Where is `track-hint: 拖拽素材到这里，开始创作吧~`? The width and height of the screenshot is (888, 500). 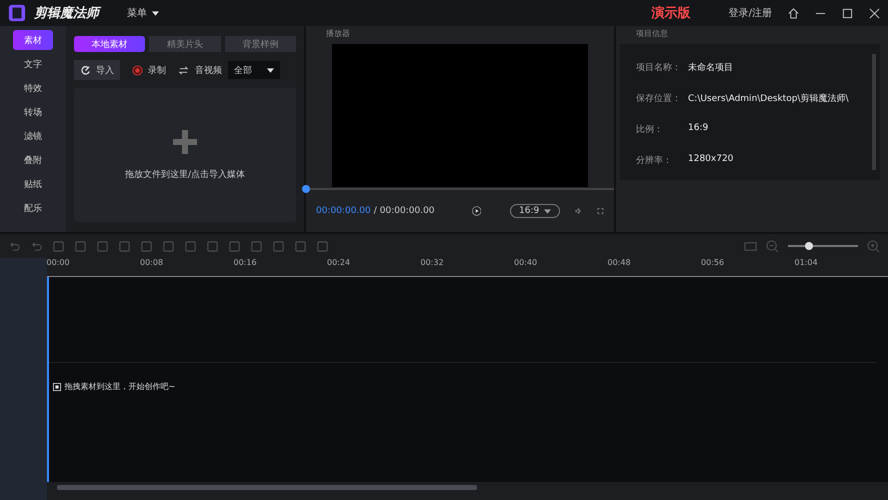
track-hint: 拖拽素材到这里，开始创作吧~ is located at coordinates (120, 386).